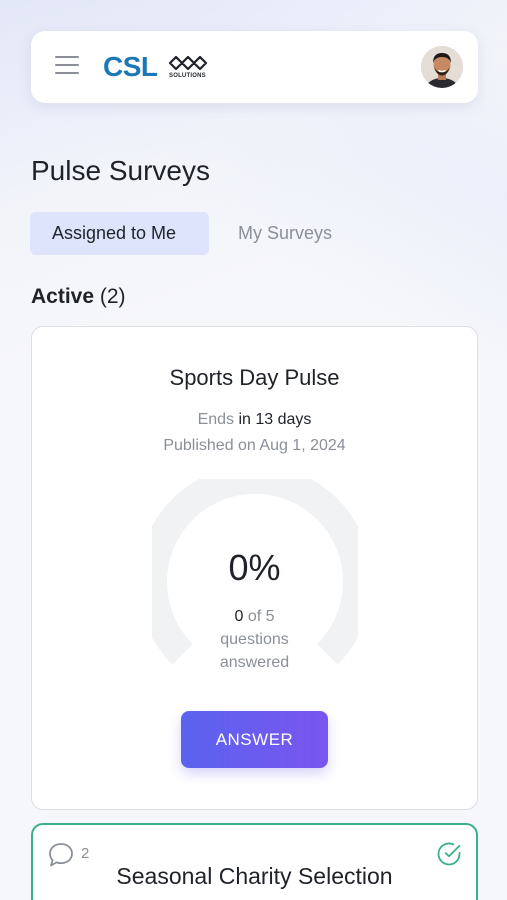  I want to click on answered-line-2: questions, so click(254, 639).